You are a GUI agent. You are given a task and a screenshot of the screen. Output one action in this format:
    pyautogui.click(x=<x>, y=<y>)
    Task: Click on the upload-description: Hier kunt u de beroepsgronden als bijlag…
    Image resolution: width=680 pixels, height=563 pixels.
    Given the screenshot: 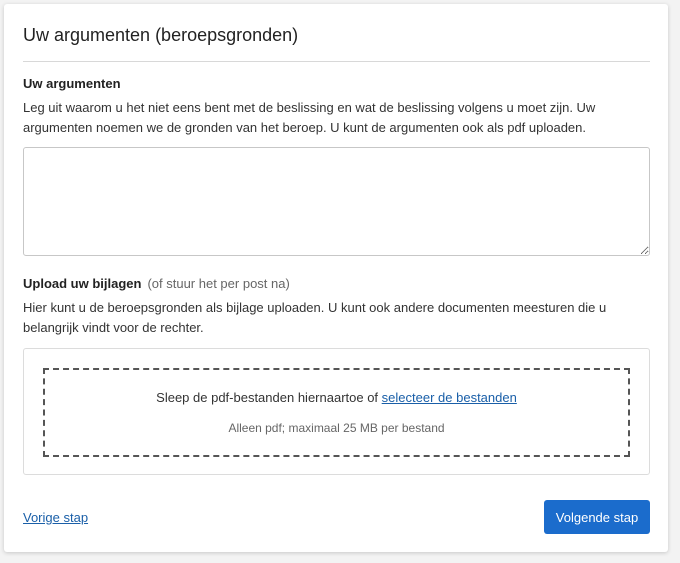 What is the action you would take?
    pyautogui.click(x=315, y=317)
    